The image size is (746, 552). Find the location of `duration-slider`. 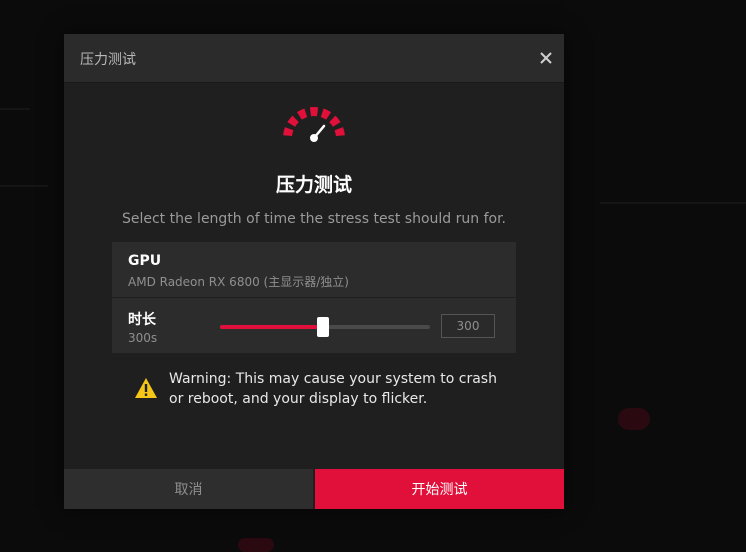

duration-slider is located at coordinates (325, 327).